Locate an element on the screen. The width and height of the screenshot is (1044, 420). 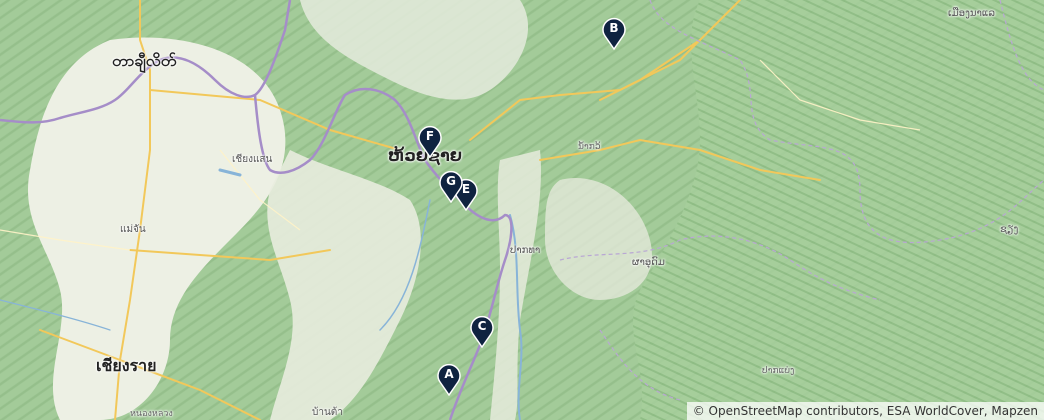
marker-label: B is located at coordinates (614, 28).